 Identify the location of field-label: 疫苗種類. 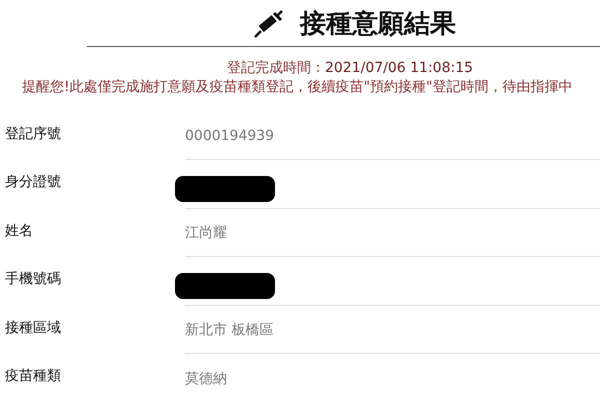
(33, 376).